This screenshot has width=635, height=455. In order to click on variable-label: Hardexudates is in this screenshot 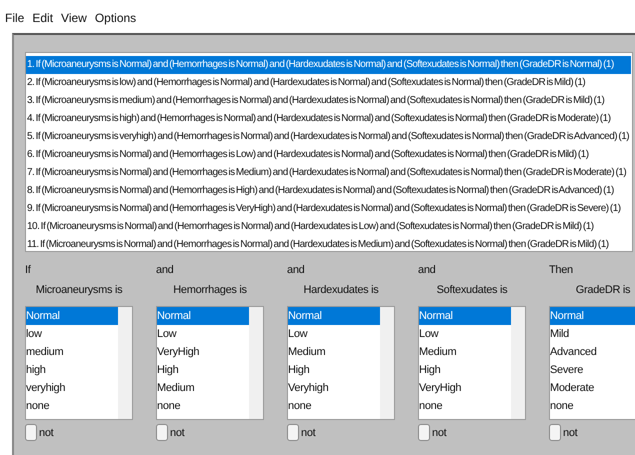, I will do `click(341, 290)`.